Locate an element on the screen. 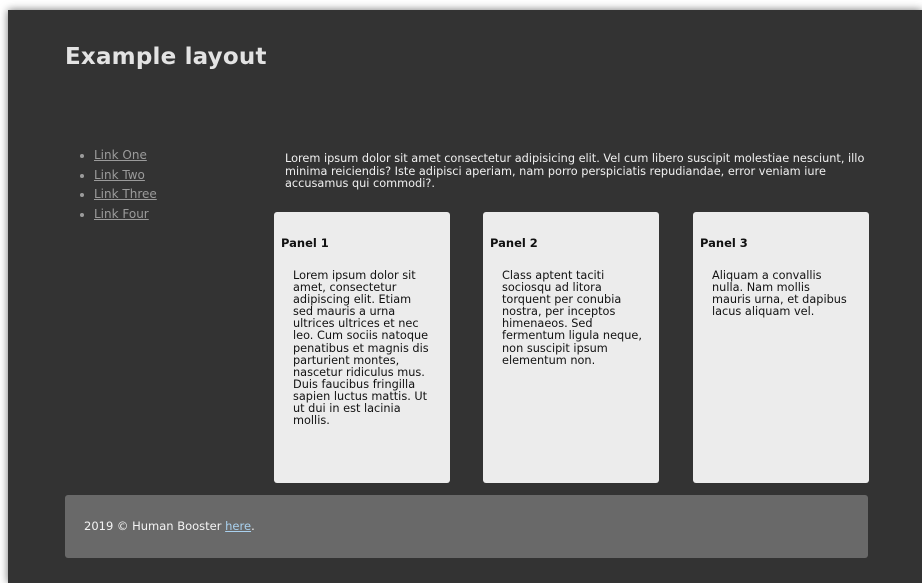 The image size is (922, 583). footer-suffix: . is located at coordinates (253, 526).